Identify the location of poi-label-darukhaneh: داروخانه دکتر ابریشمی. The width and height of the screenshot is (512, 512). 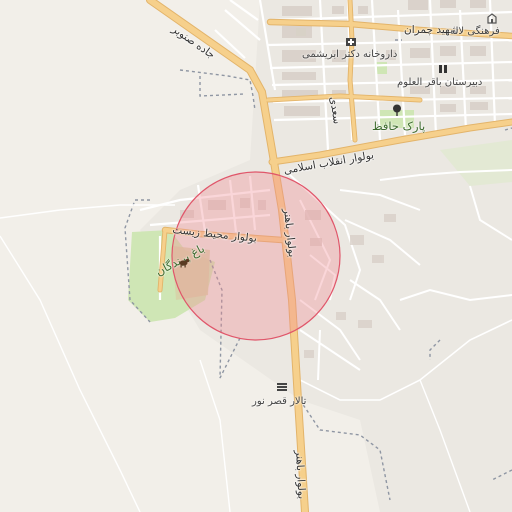
(350, 54).